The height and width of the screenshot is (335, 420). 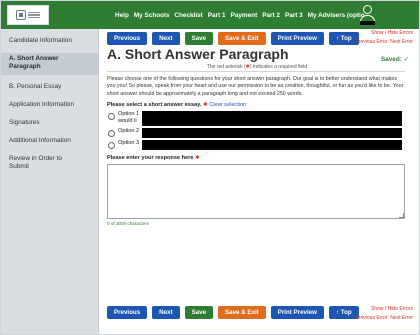 I want to click on sidebar-item-short-answer: A. Short Answer Paragraph, so click(x=50, y=64).